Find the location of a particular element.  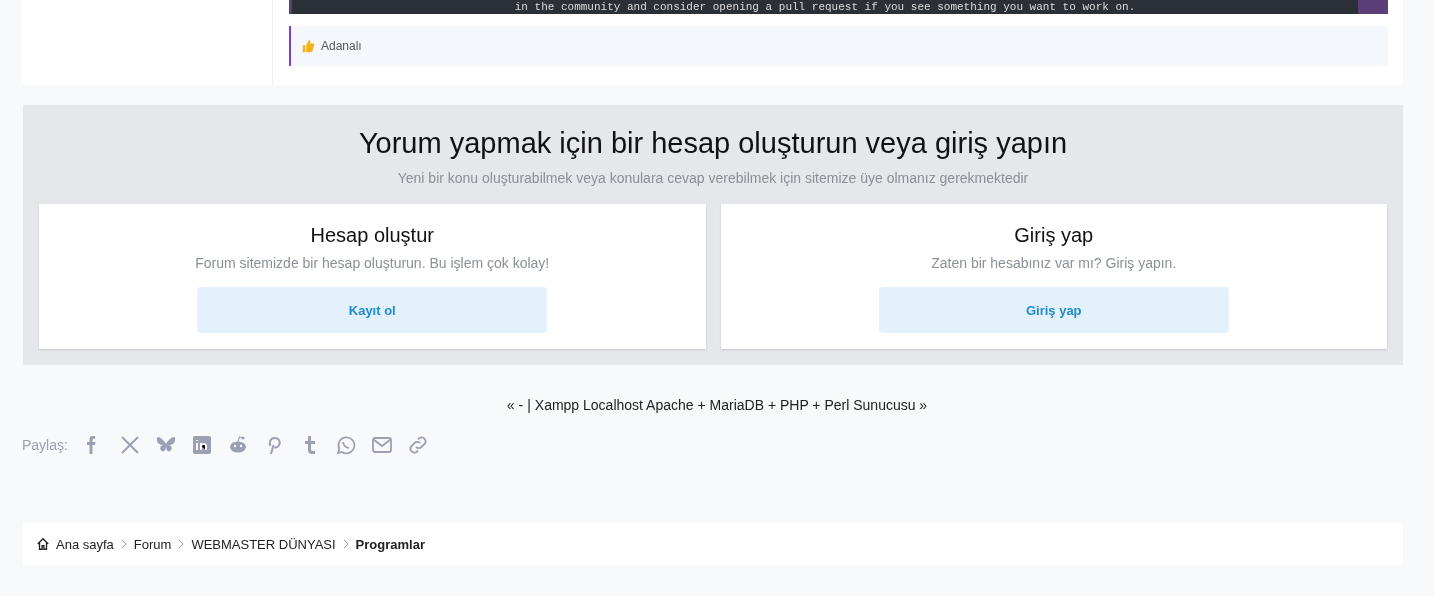

code-block: in the community and consider opening a pull request if you see something you want to work on. is located at coordinates (838, 7).